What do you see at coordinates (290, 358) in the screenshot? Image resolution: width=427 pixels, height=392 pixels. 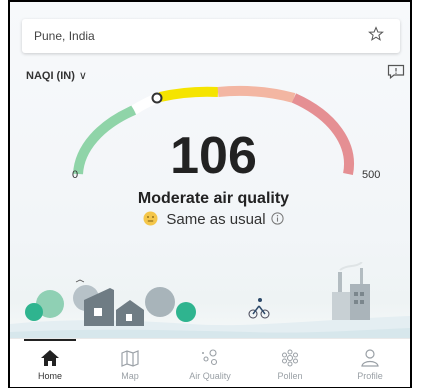 I see `pollen-icon` at bounding box center [290, 358].